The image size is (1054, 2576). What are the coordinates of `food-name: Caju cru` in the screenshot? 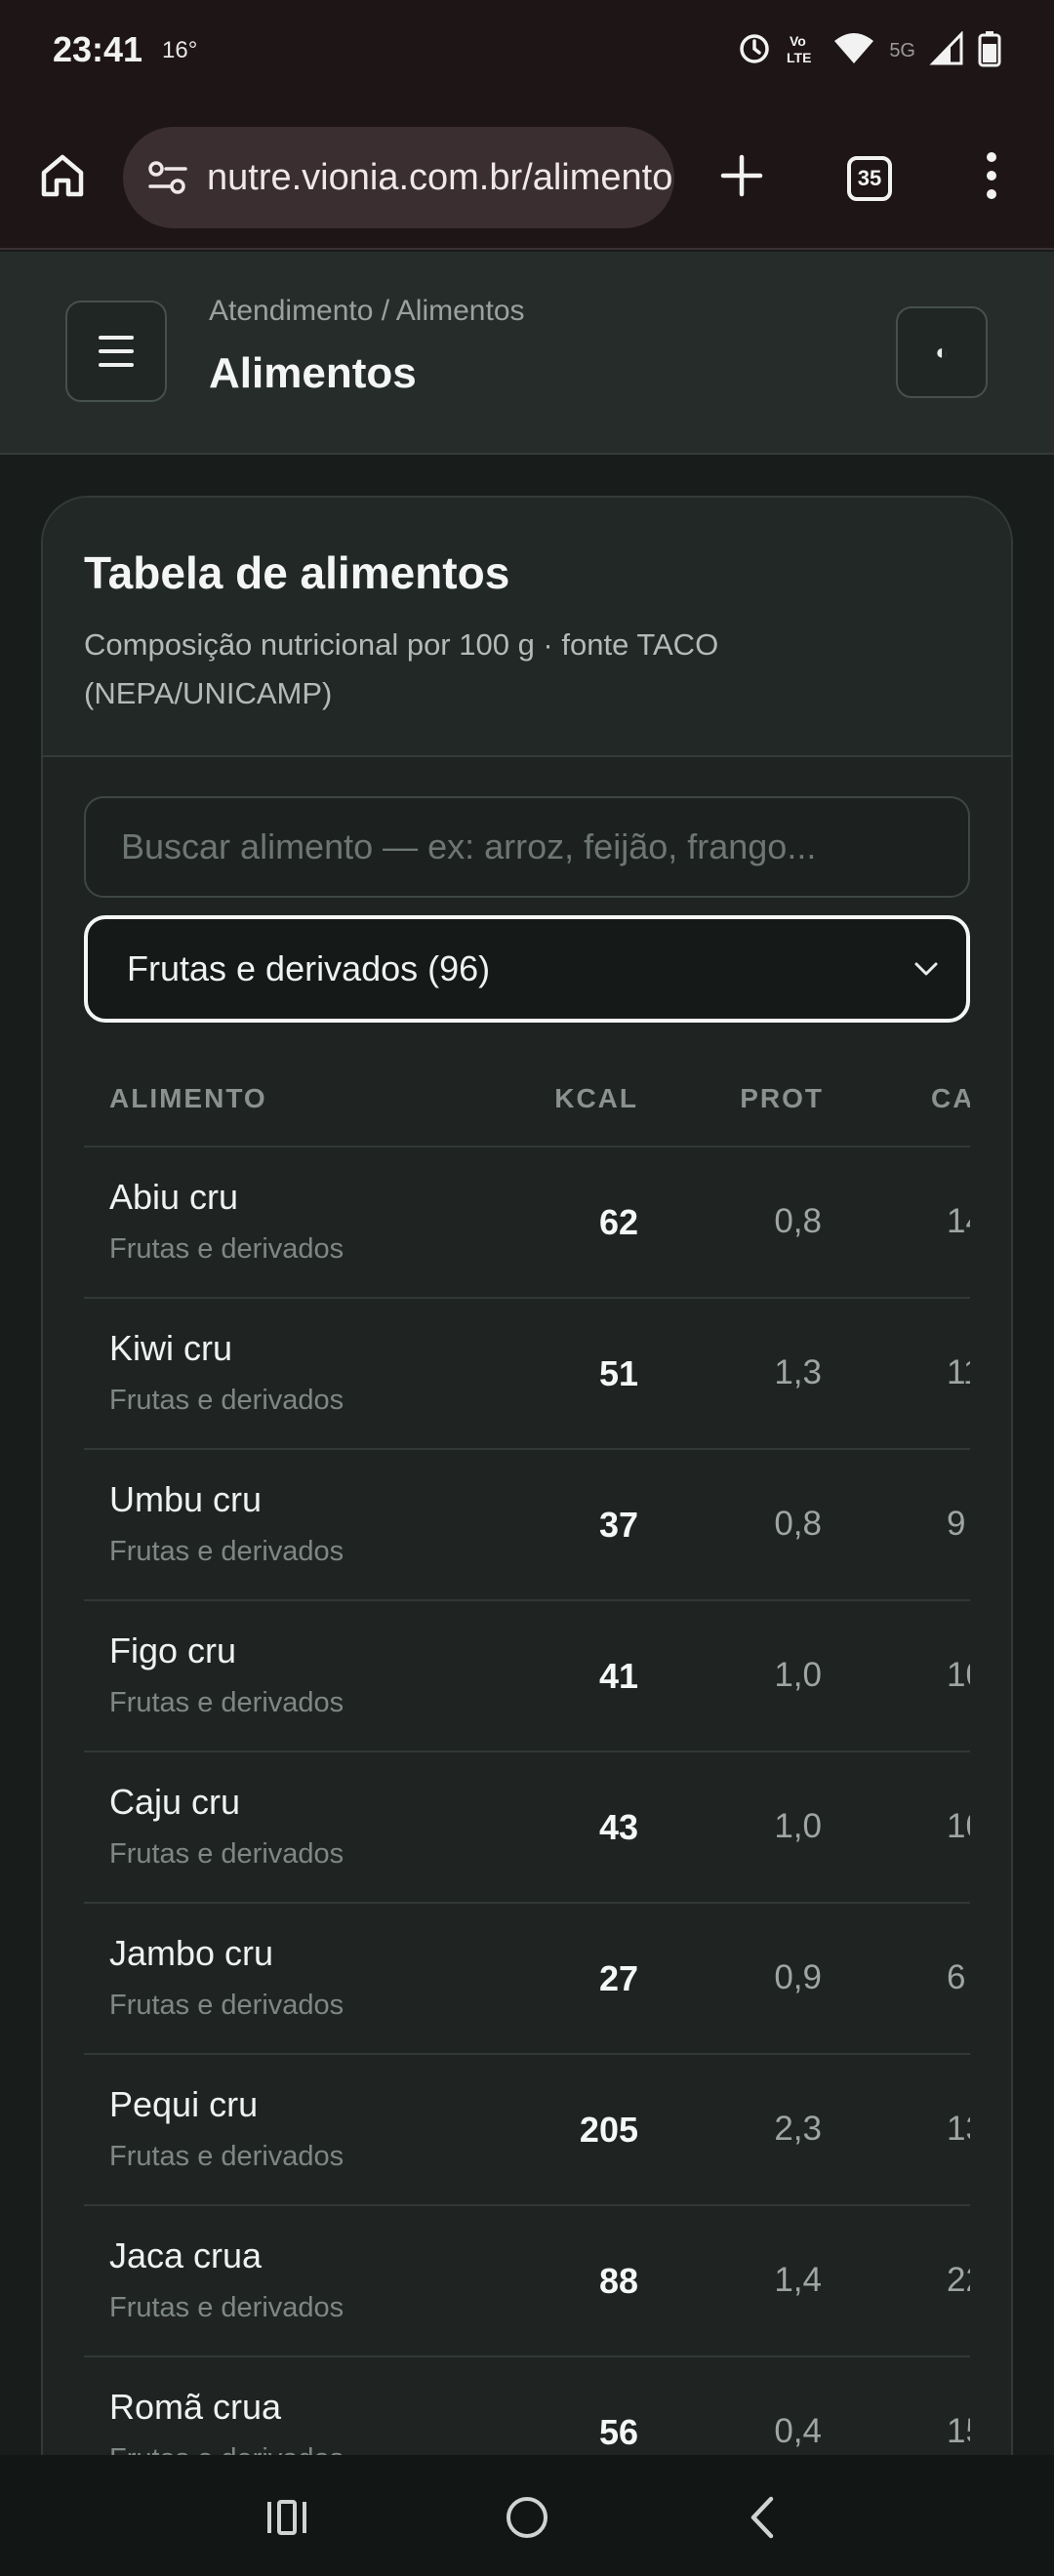 It's located at (175, 1802).